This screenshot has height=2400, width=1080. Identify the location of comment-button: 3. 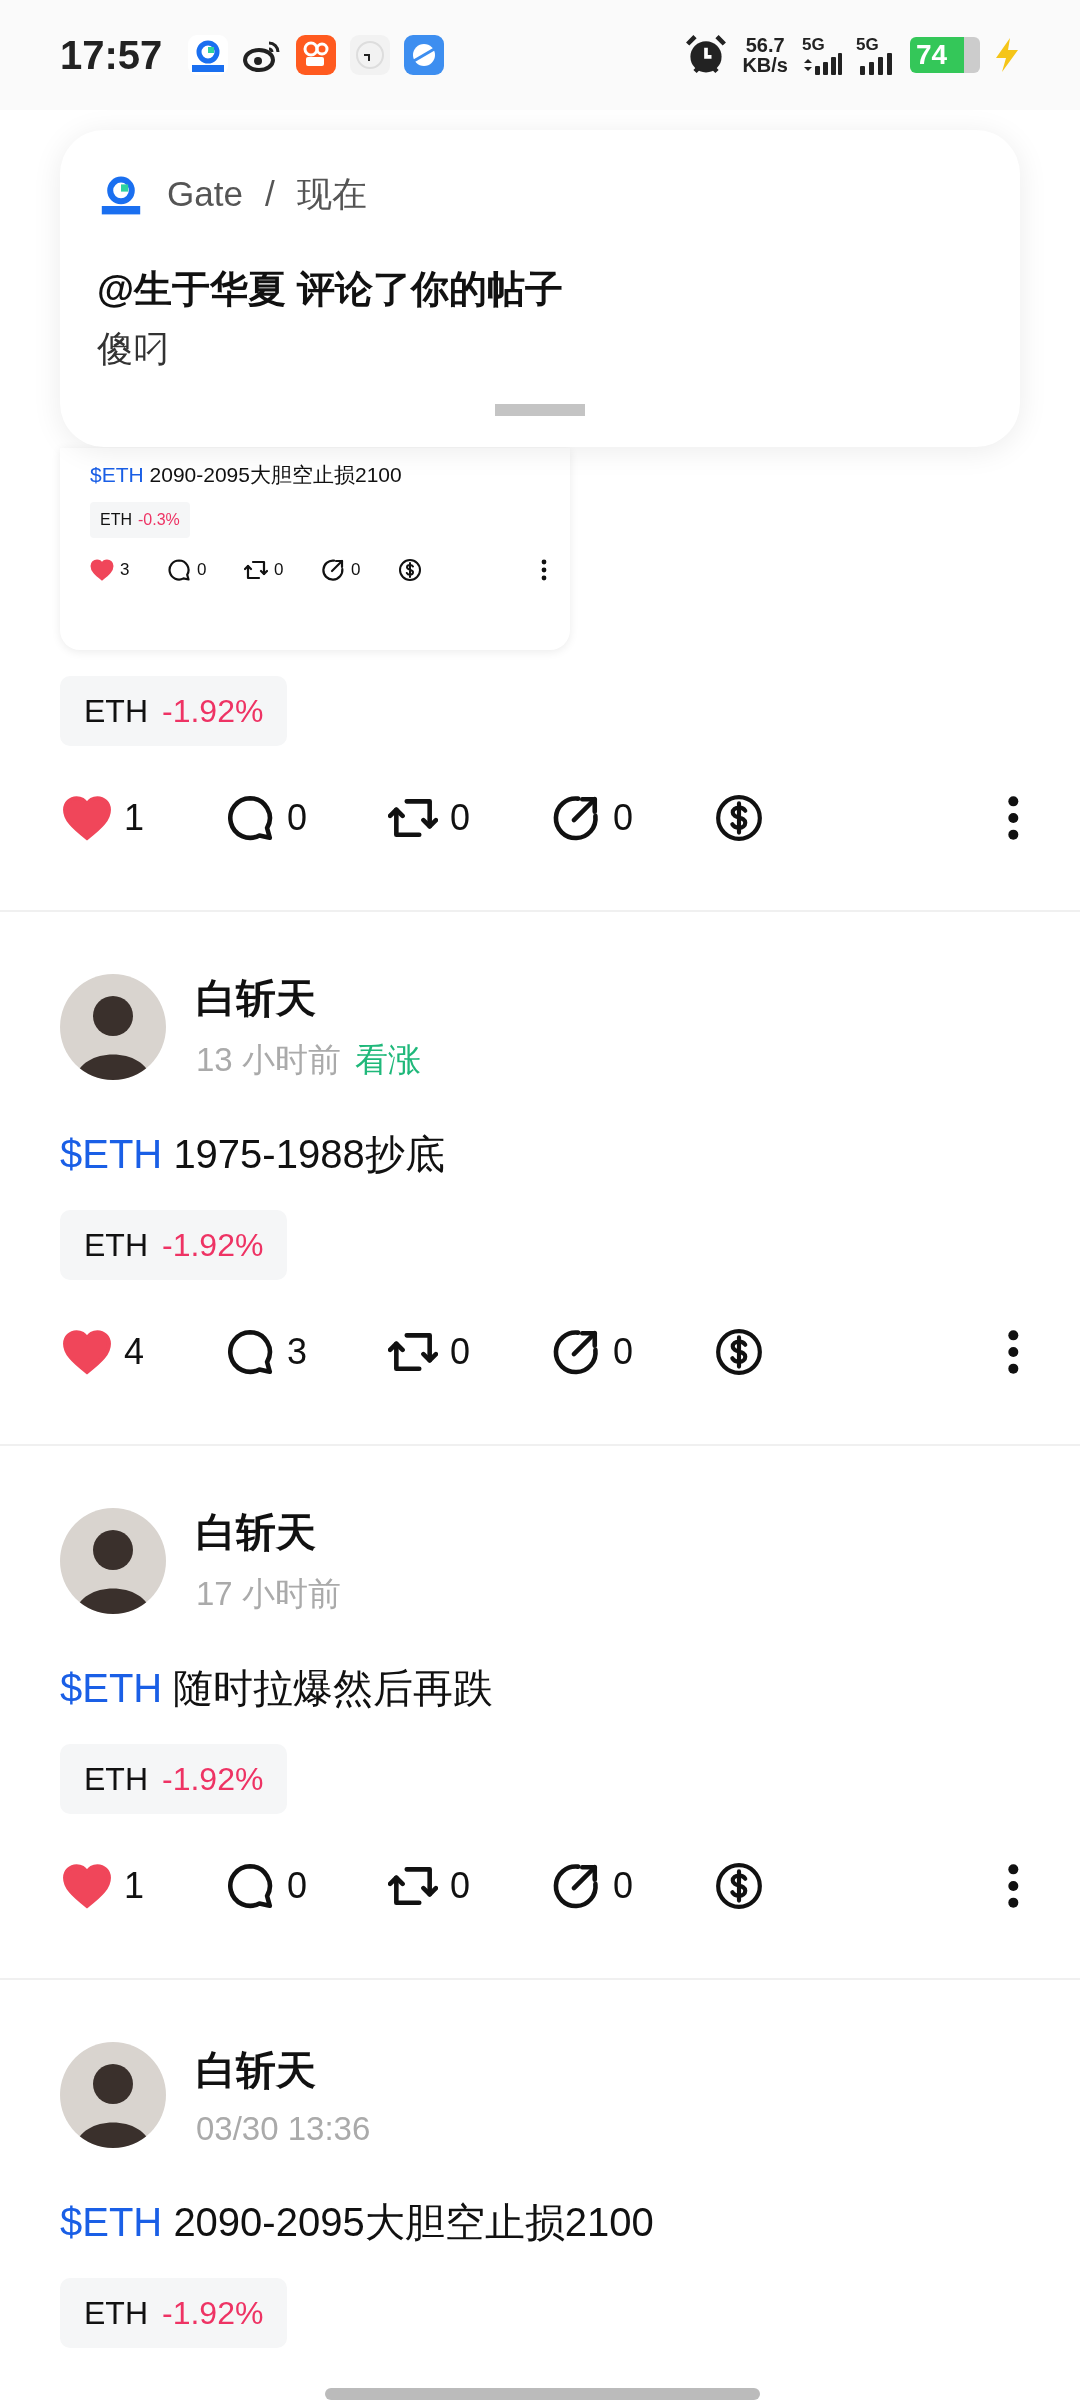
(306, 1352).